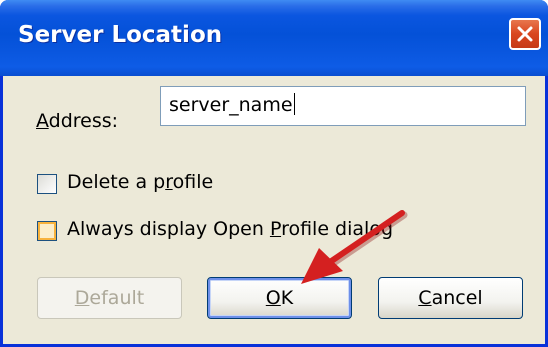  What do you see at coordinates (279, 298) in the screenshot?
I see `ok-button: OK` at bounding box center [279, 298].